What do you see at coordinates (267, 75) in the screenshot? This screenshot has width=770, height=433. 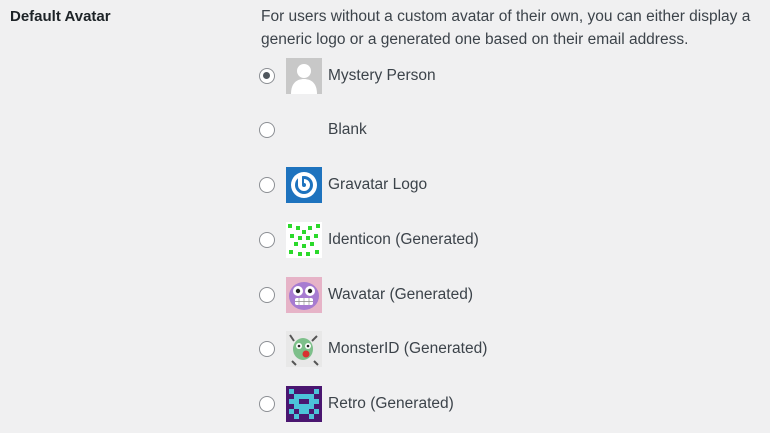 I see `radio-mystery-person` at bounding box center [267, 75].